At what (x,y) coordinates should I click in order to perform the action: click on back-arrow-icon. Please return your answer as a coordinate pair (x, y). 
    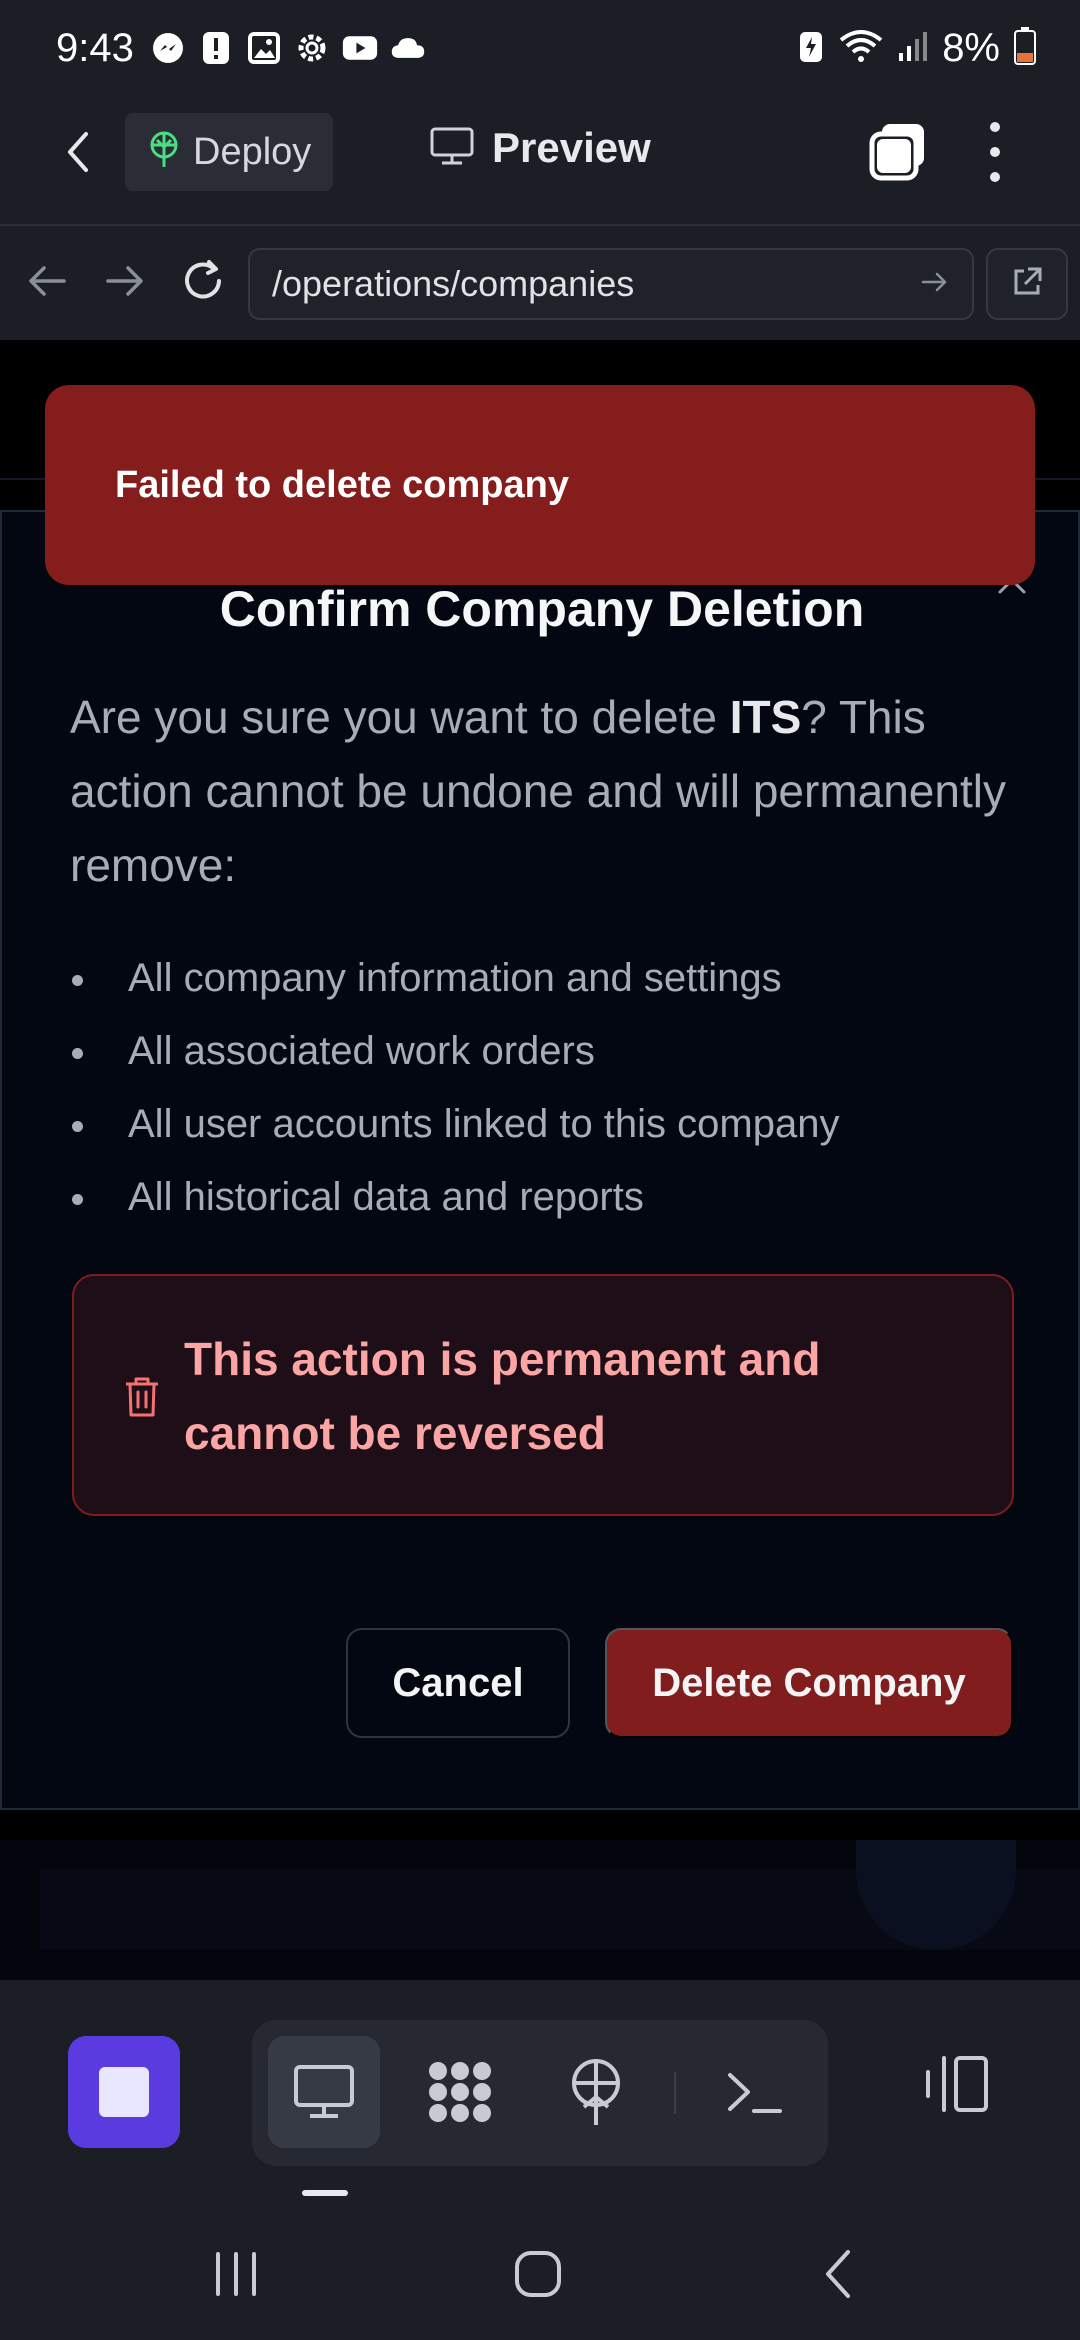
    Looking at the image, I should click on (80, 152).